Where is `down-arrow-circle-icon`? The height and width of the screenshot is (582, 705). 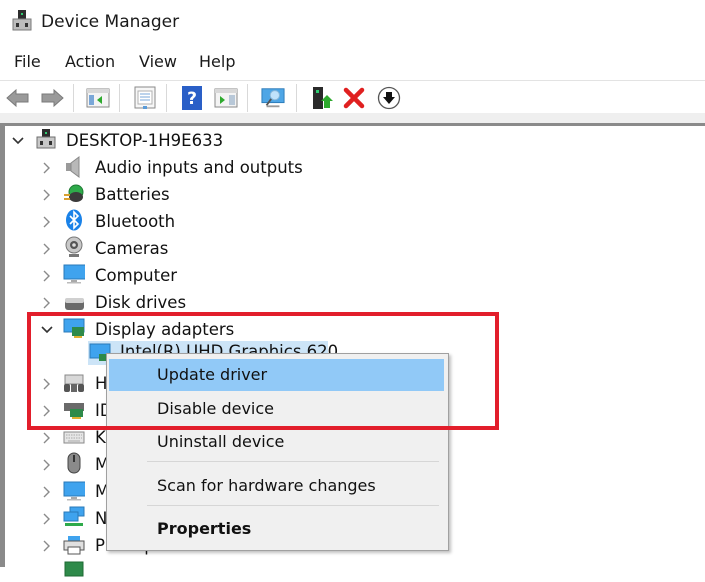
down-arrow-circle-icon is located at coordinates (389, 98).